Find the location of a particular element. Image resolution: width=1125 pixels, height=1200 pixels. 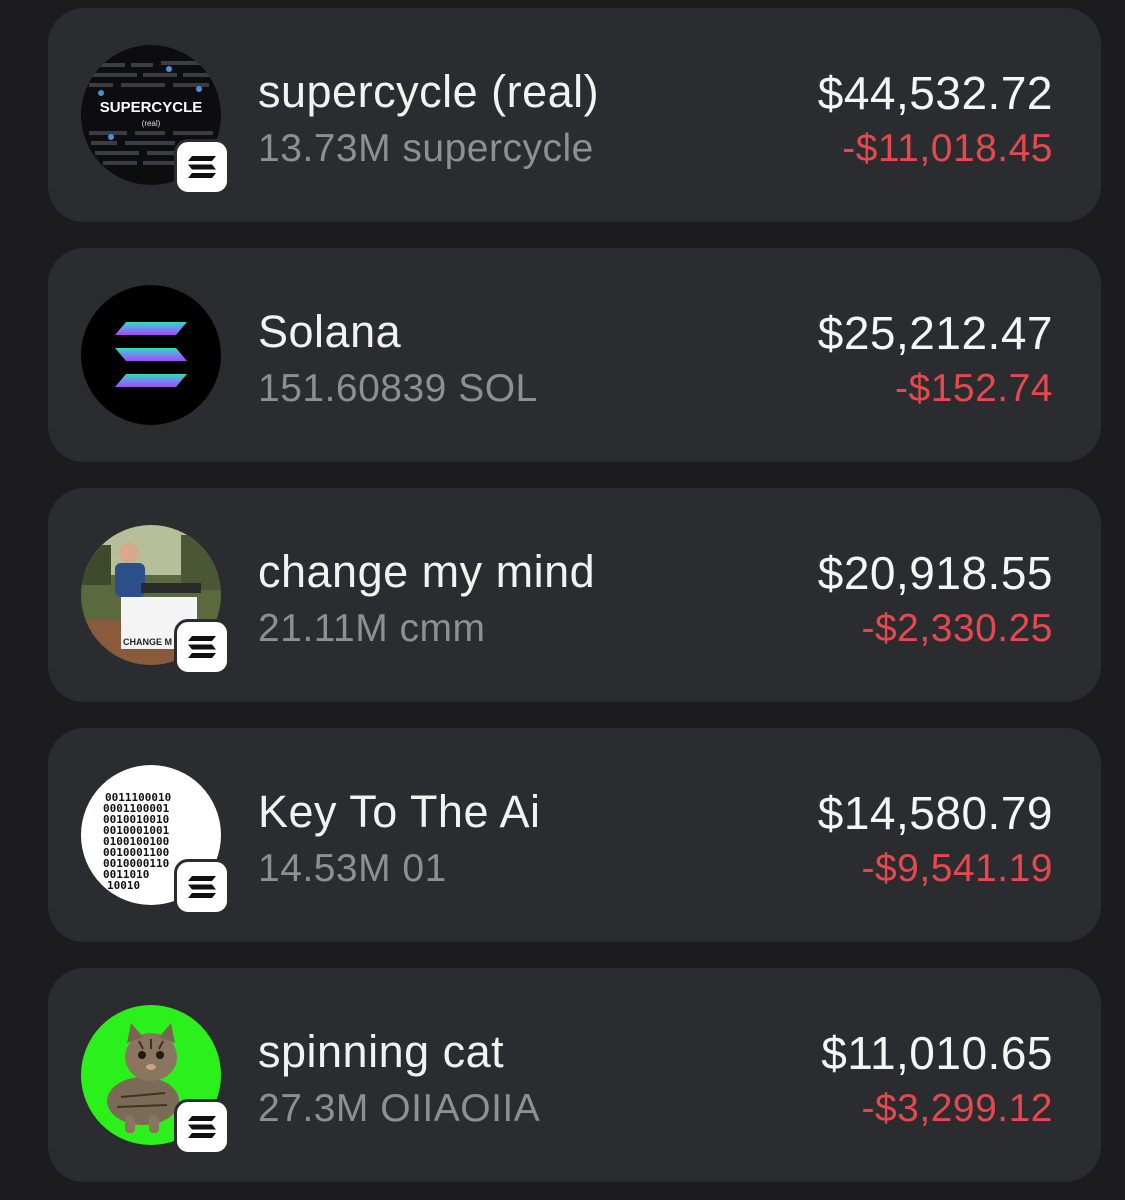

svg-text: CHANGE M is located at coordinates (147, 642).